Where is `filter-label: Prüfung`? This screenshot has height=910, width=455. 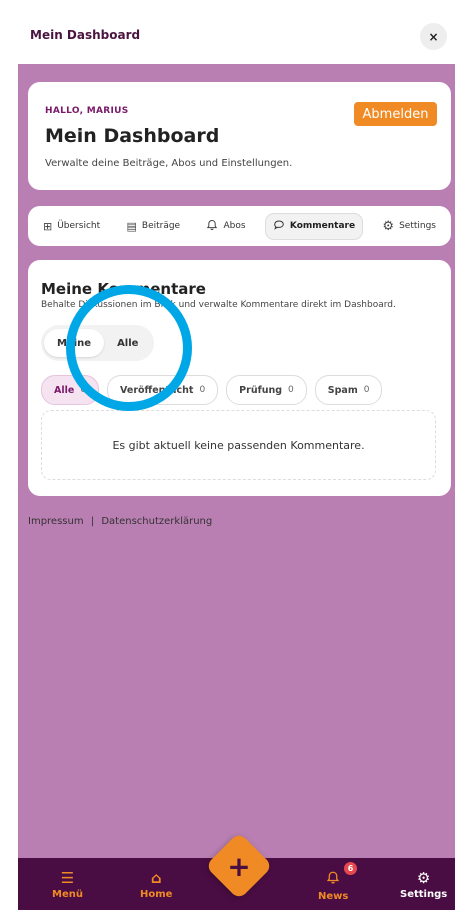 filter-label: Prüfung is located at coordinates (261, 390).